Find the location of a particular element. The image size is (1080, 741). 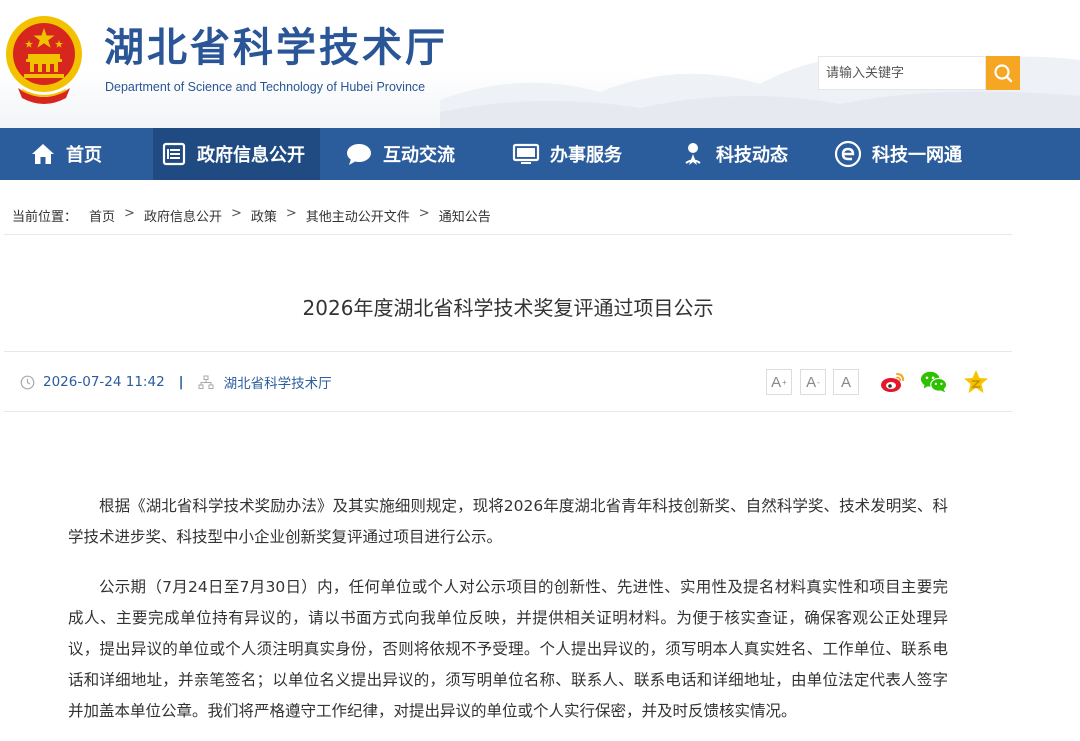

nav-label: 科技动态 is located at coordinates (752, 155).